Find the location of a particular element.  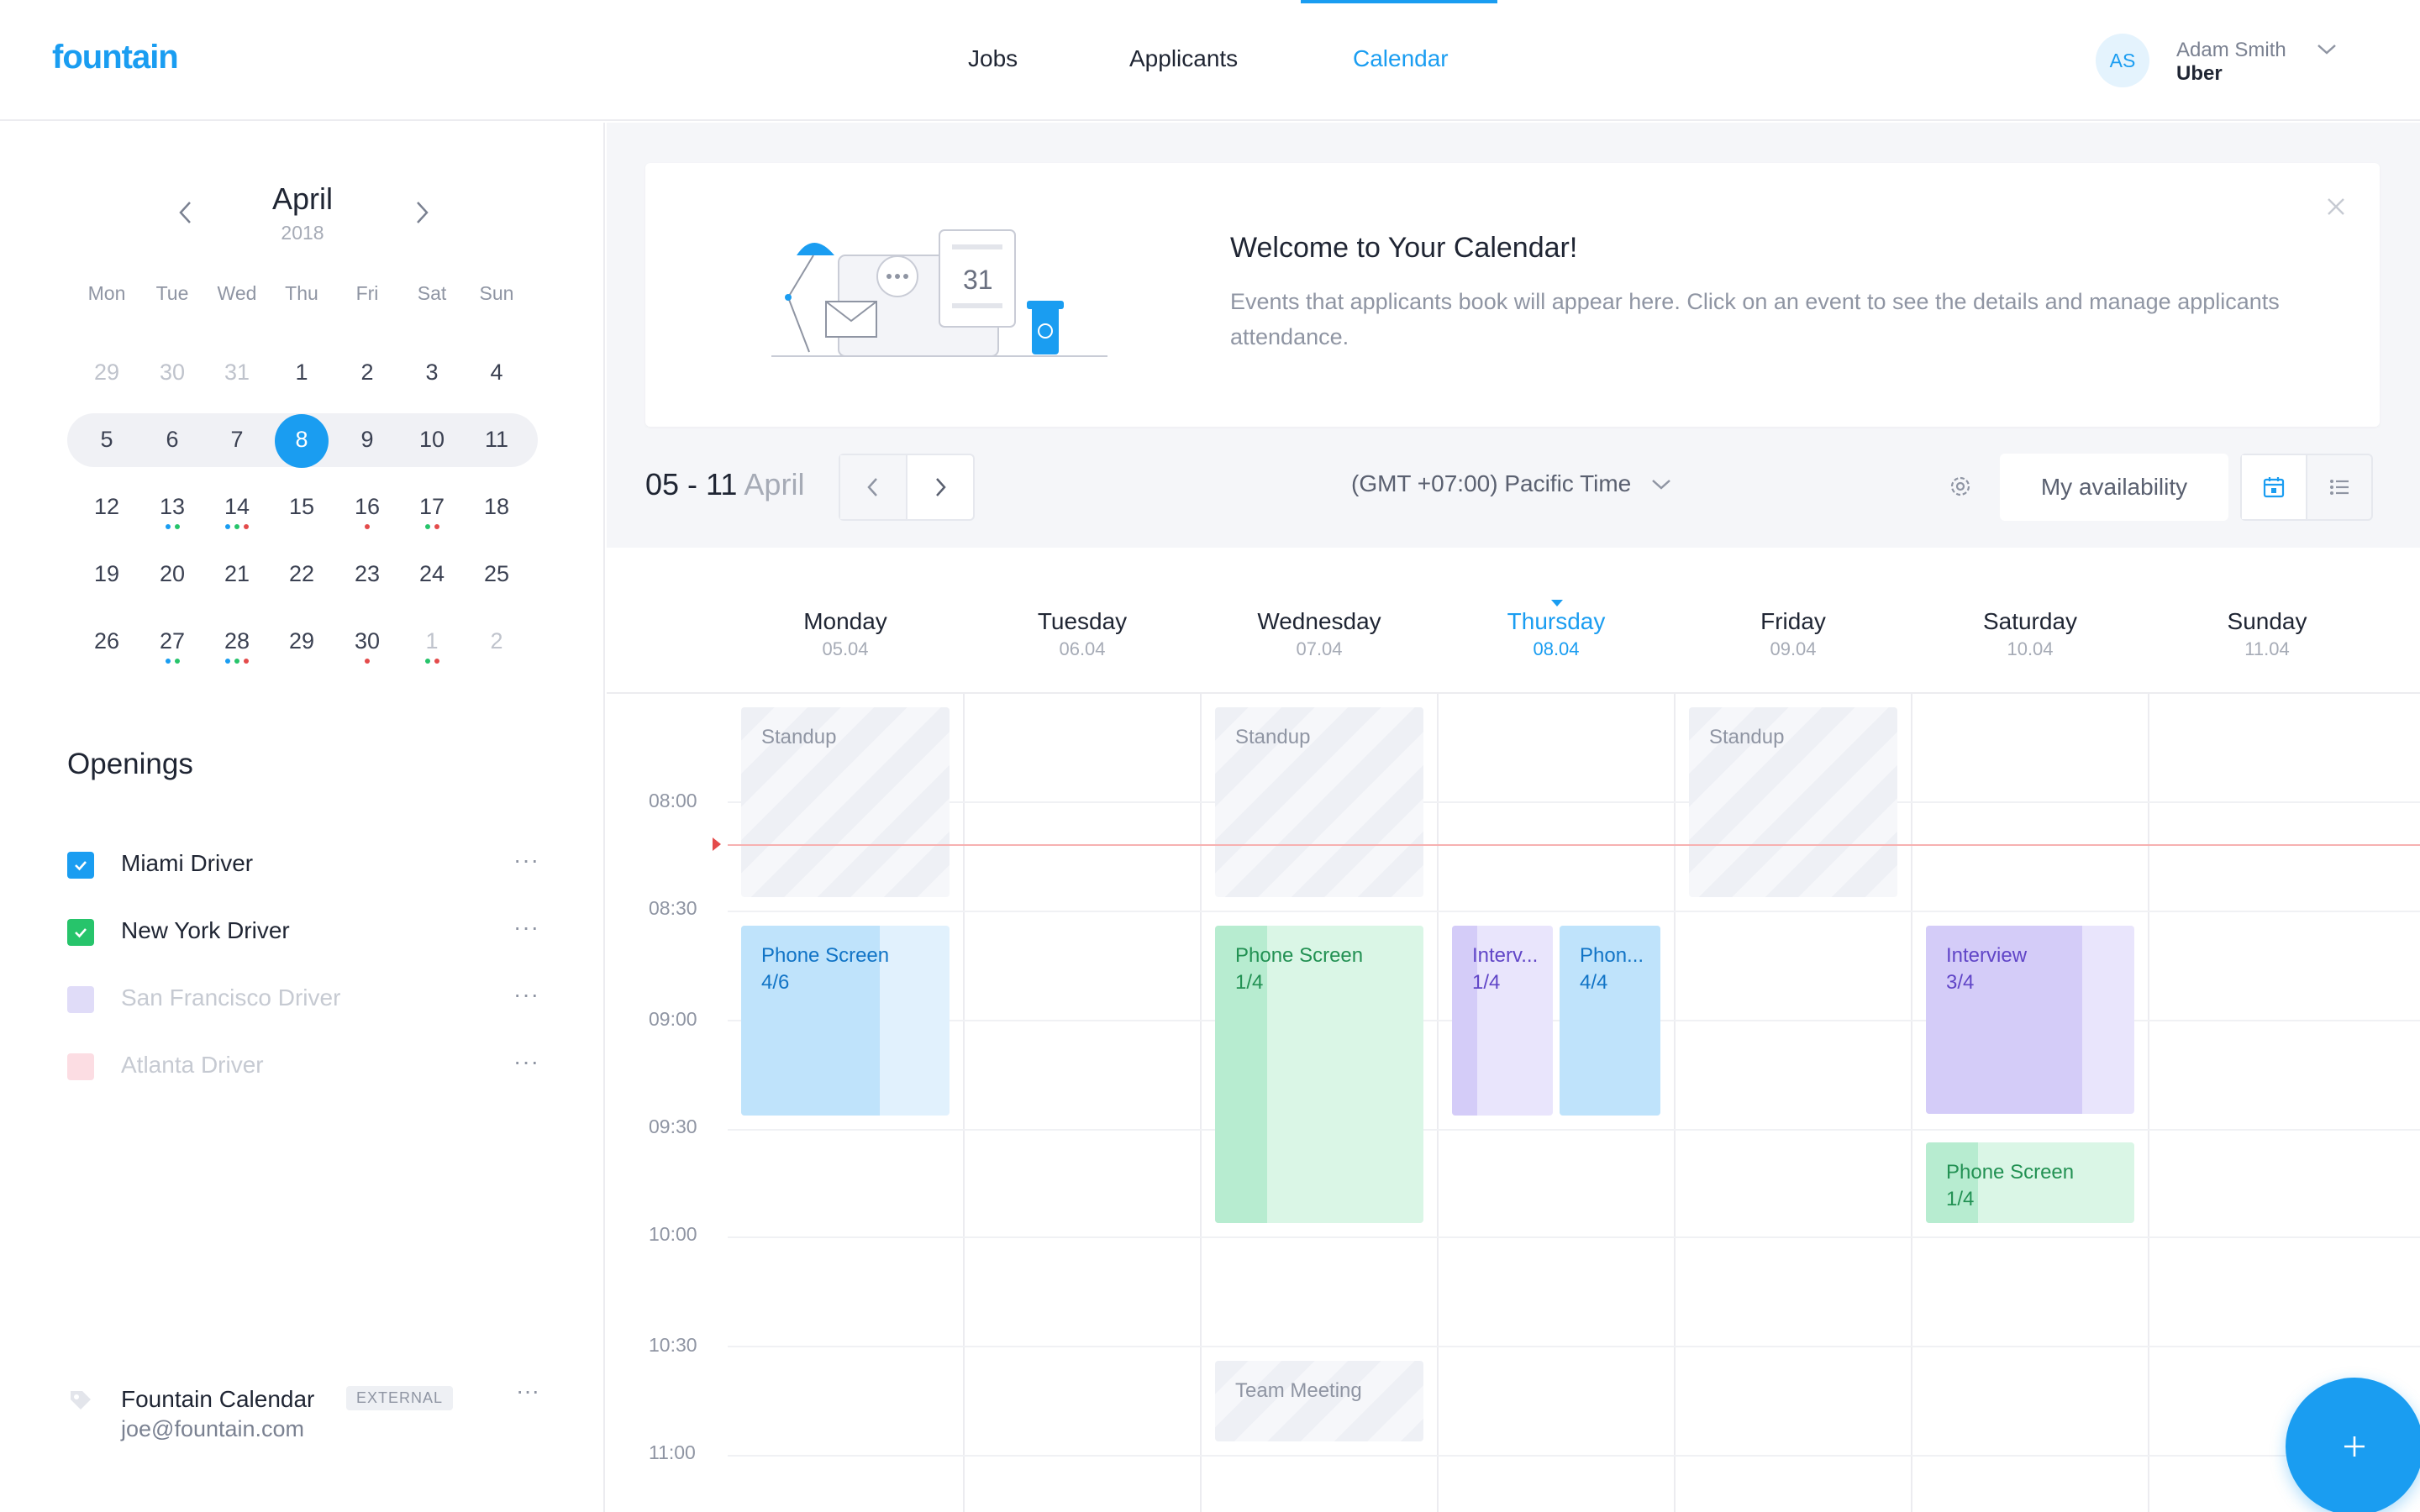

opening-san-francisco-driver: San Francisco Driver ··· is located at coordinates (315, 998).